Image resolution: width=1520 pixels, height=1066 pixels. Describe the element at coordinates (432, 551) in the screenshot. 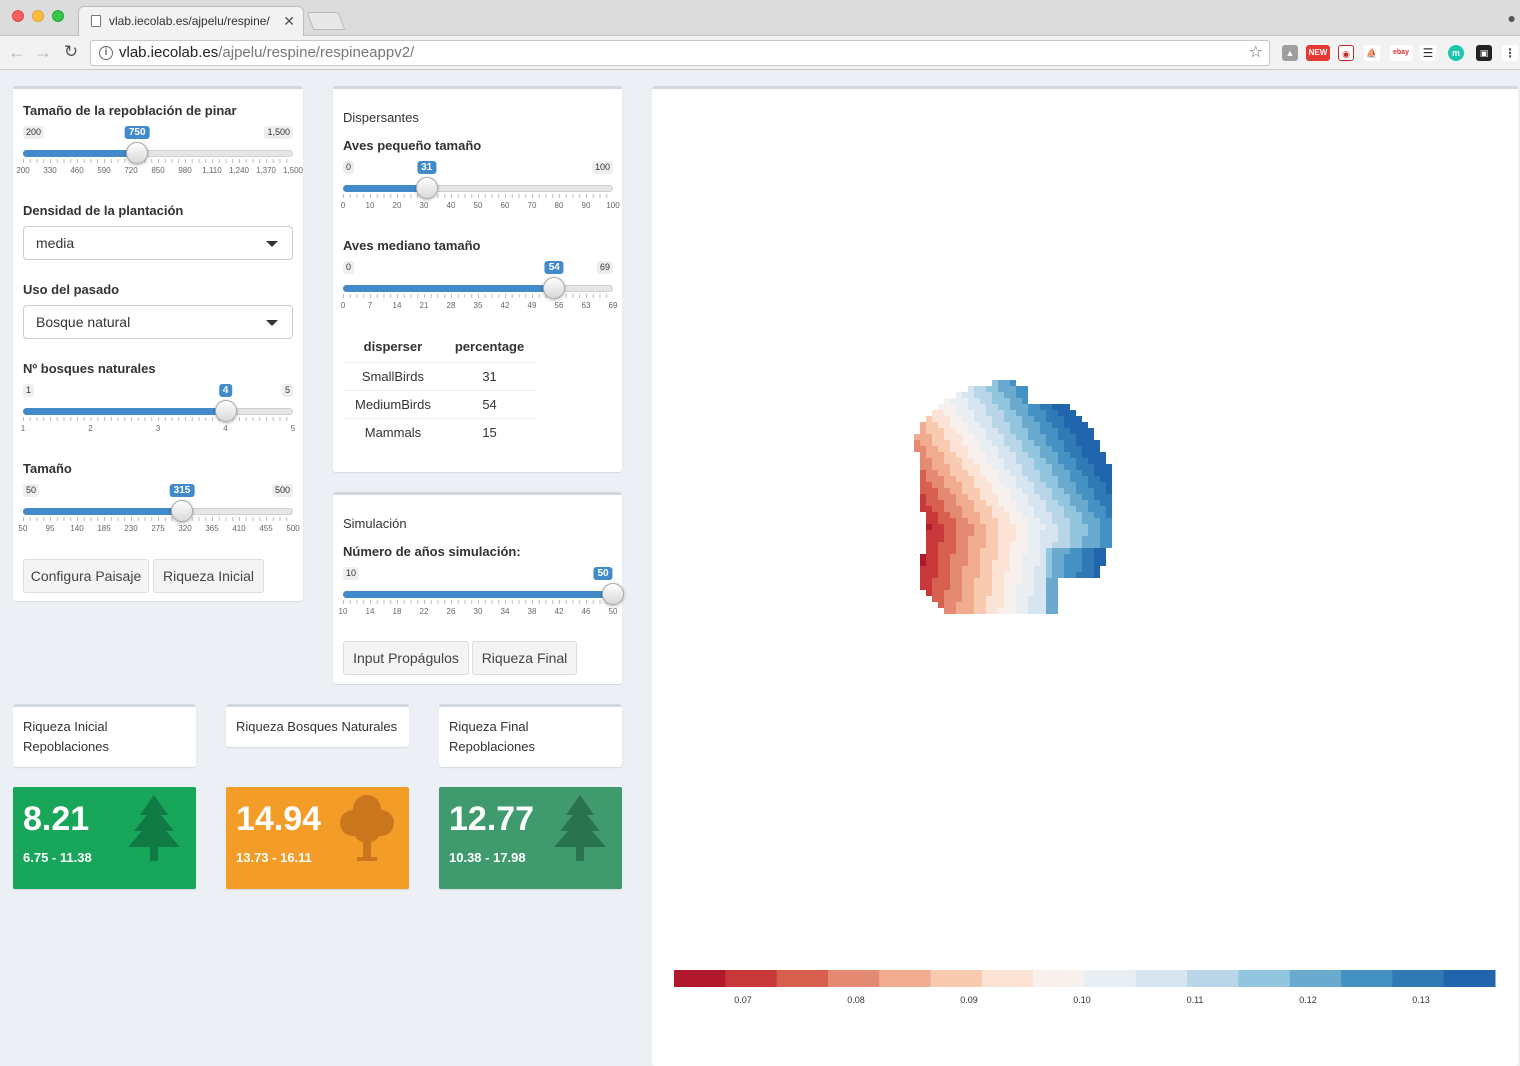

I see `years-label: Número de años simulación:` at that location.